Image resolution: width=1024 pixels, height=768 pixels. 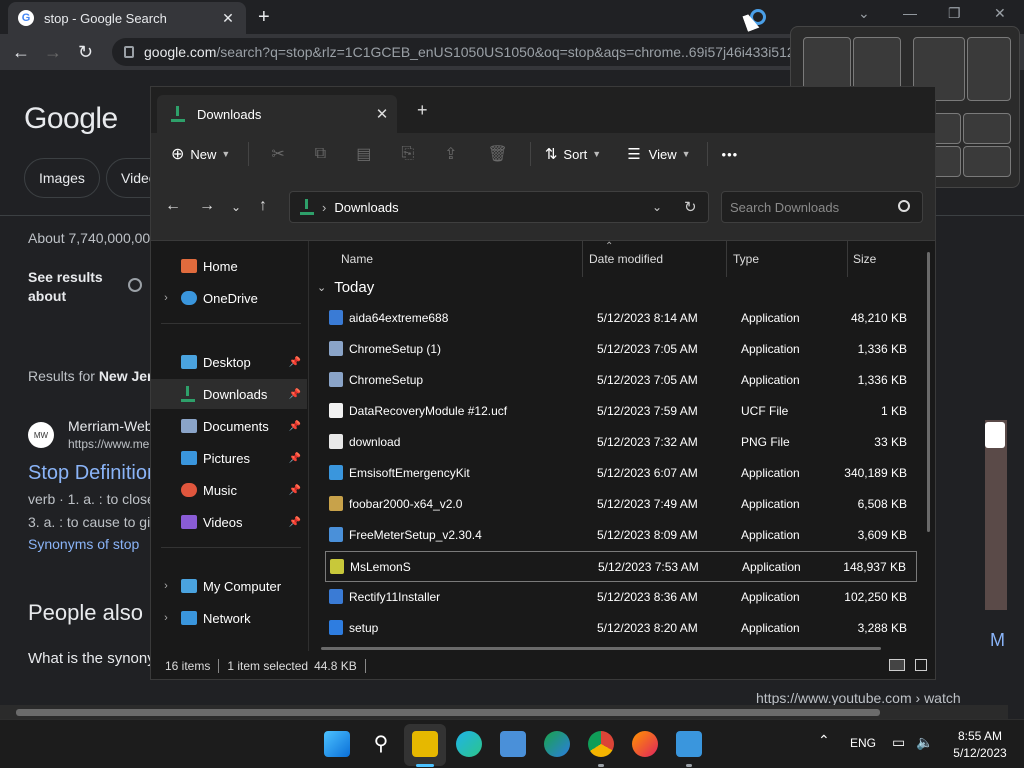 What do you see at coordinates (229, 586) in the screenshot?
I see `nav-my-computer: › My Computer` at bounding box center [229, 586].